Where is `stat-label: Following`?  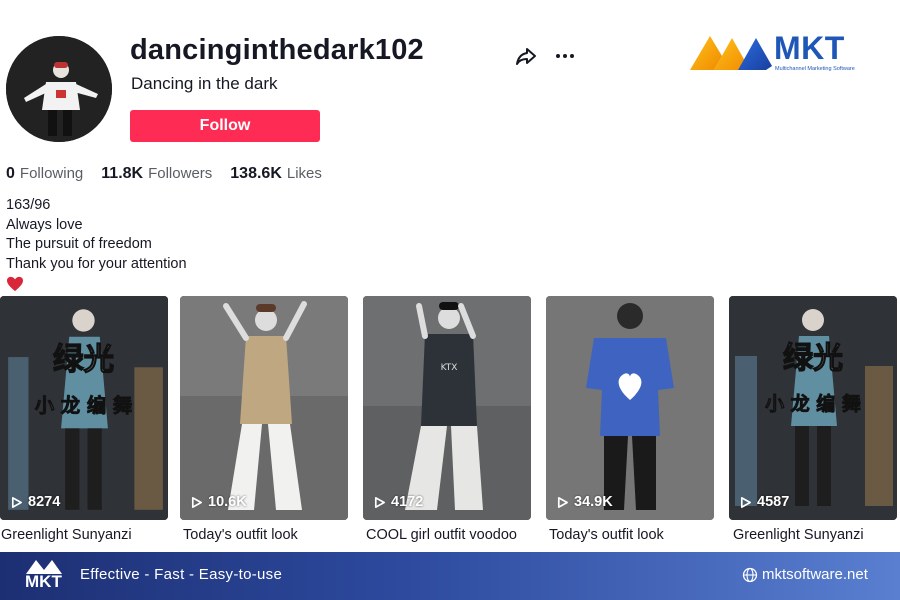 stat-label: Following is located at coordinates (51, 173).